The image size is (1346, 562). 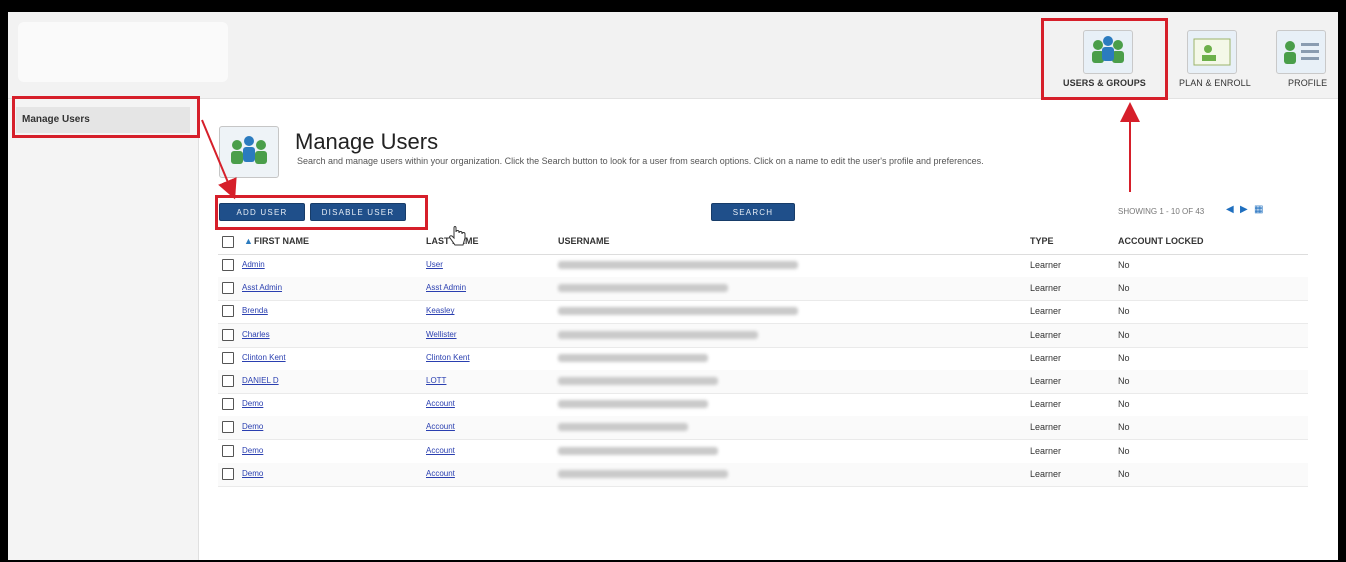 What do you see at coordinates (1042, 241) in the screenshot?
I see `column-type: TYPE` at bounding box center [1042, 241].